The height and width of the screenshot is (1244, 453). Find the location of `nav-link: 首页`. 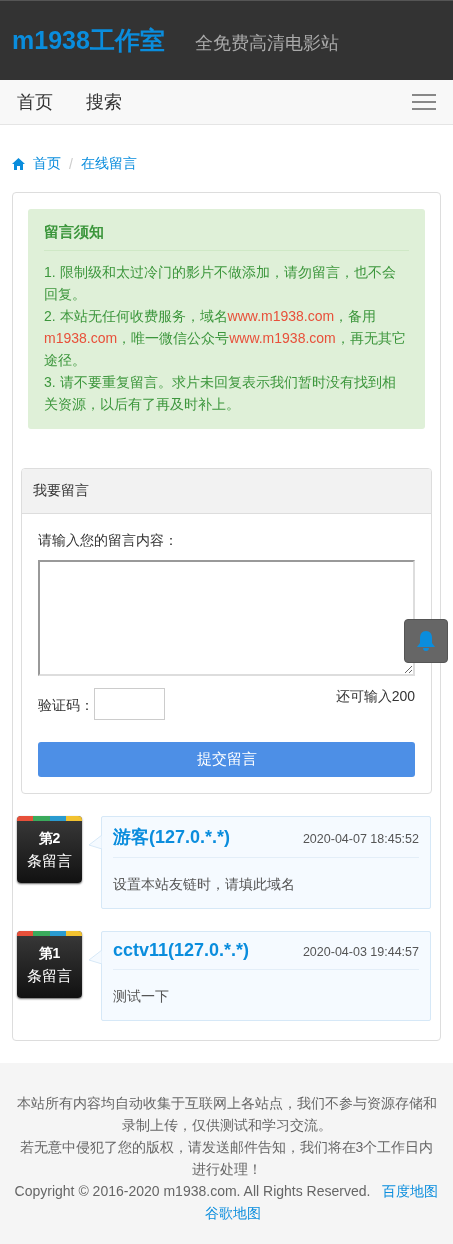

nav-link: 首页 is located at coordinates (35, 102).